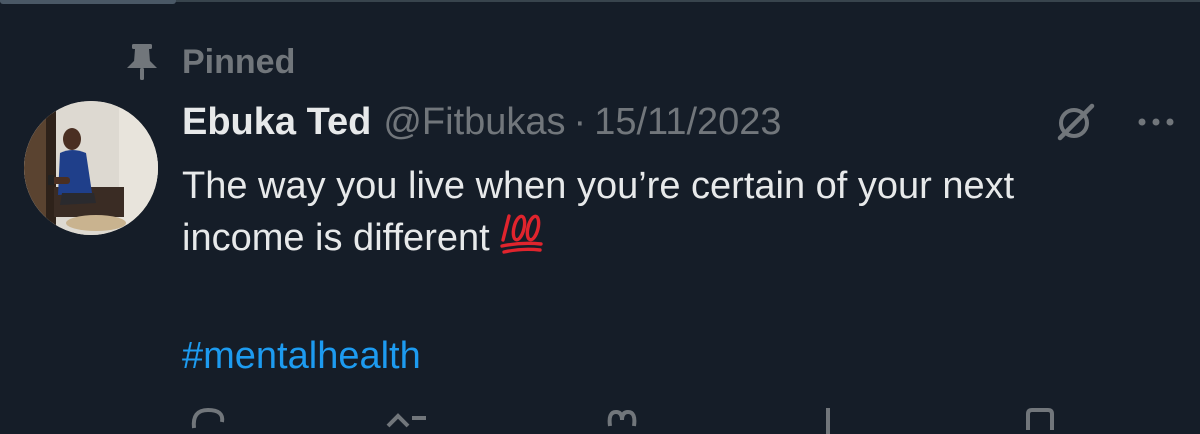 This screenshot has width=1200, height=434. Describe the element at coordinates (828, 419) in the screenshot. I see `views-icon` at that location.